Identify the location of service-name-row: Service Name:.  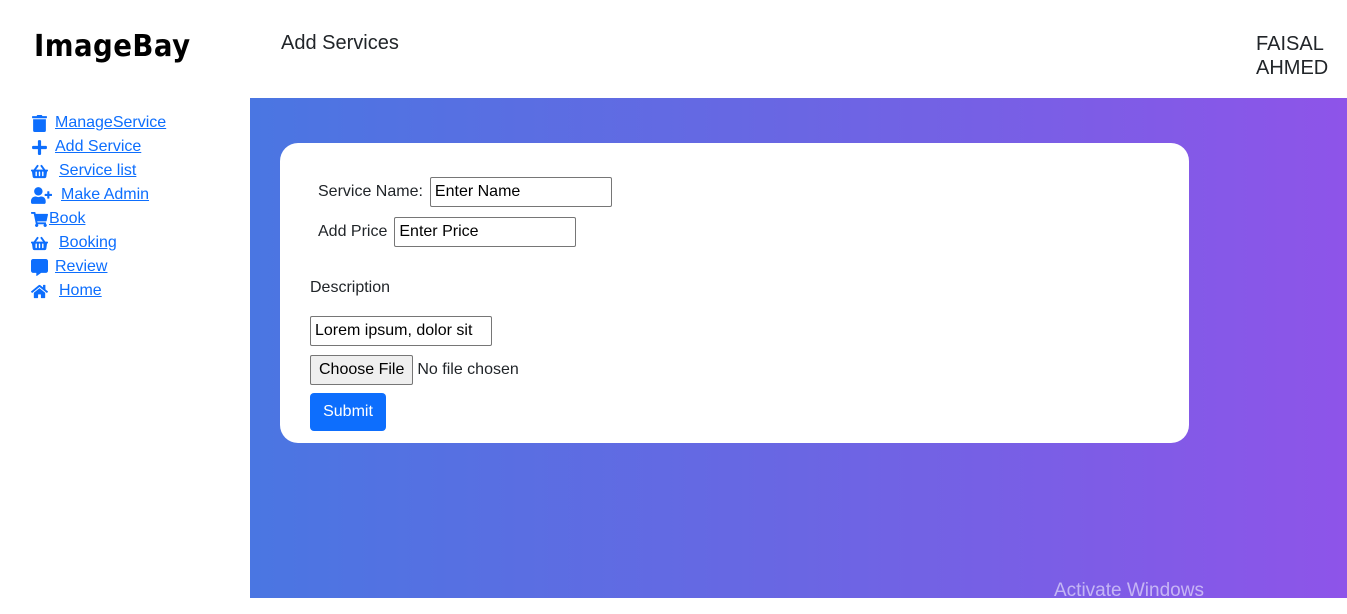
(465, 192).